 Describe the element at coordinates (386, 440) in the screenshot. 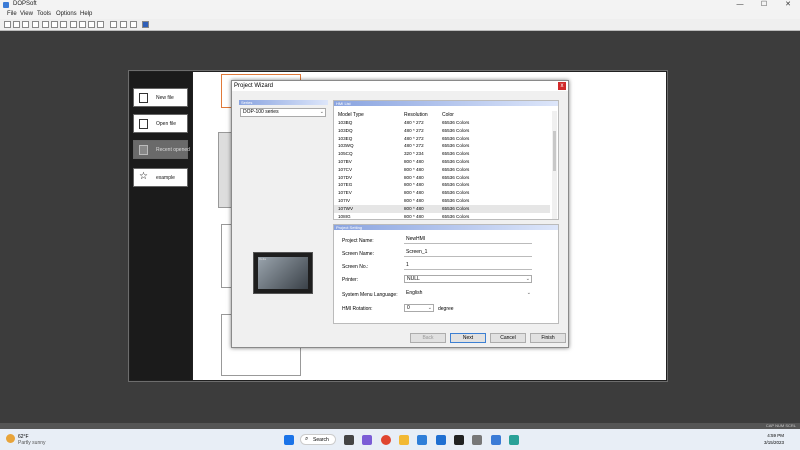

I see `chrome-icon` at that location.